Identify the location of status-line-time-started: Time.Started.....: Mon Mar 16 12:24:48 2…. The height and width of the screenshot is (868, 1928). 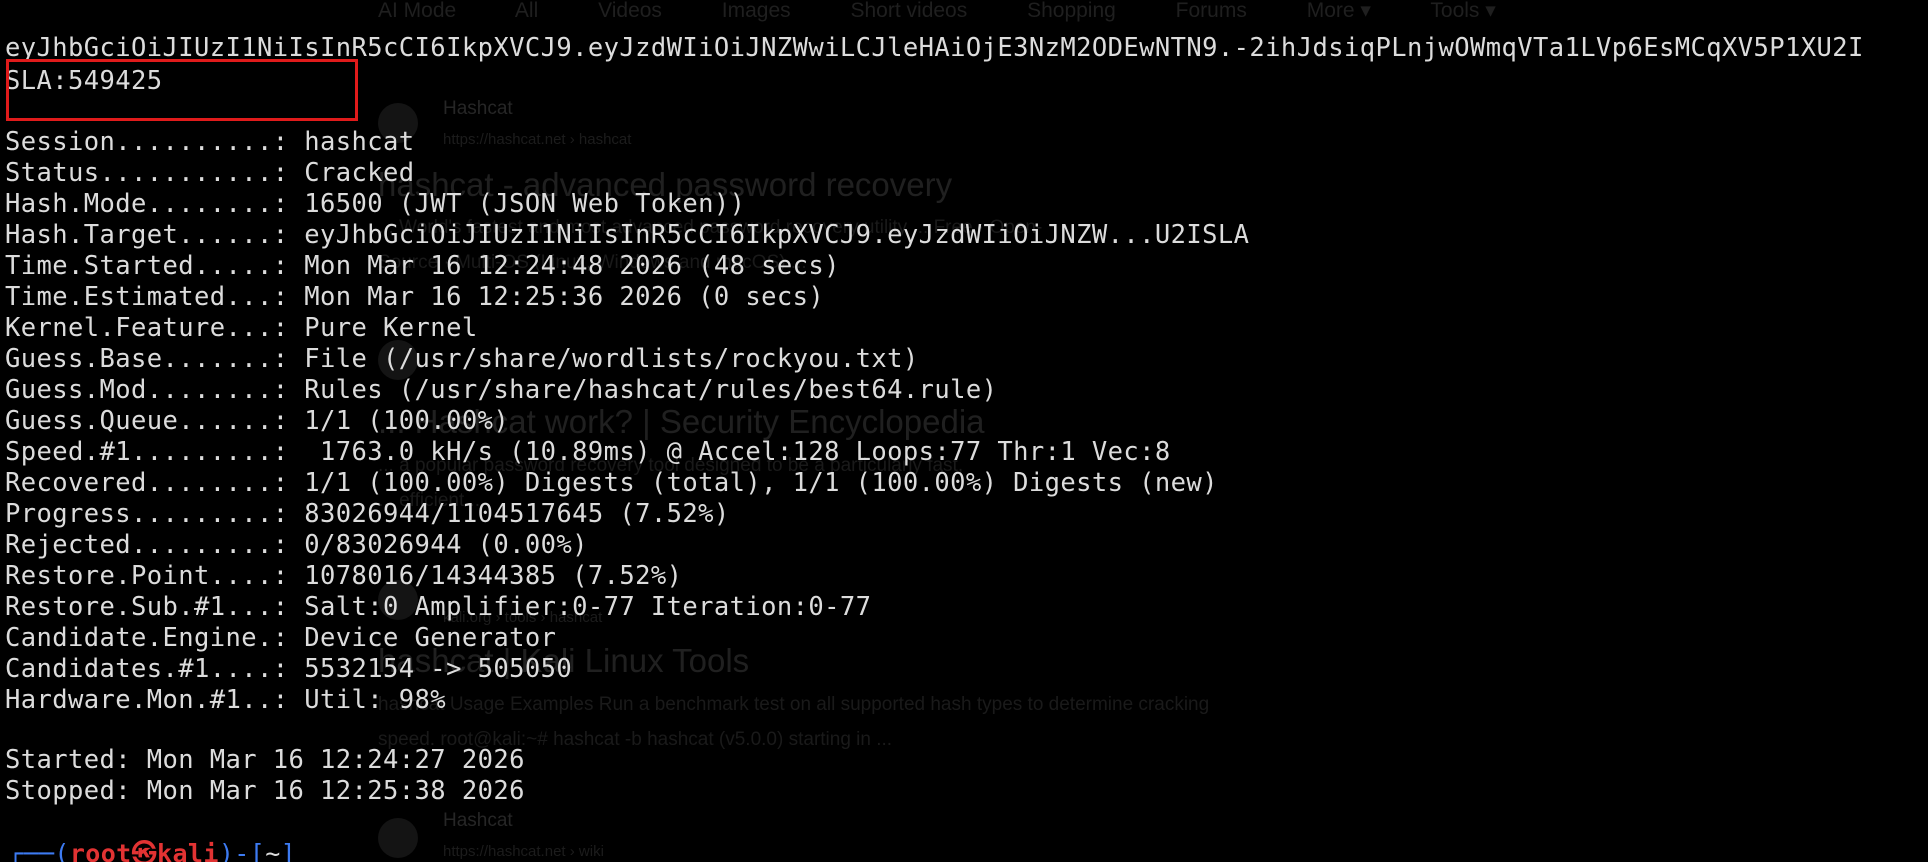
(422, 266).